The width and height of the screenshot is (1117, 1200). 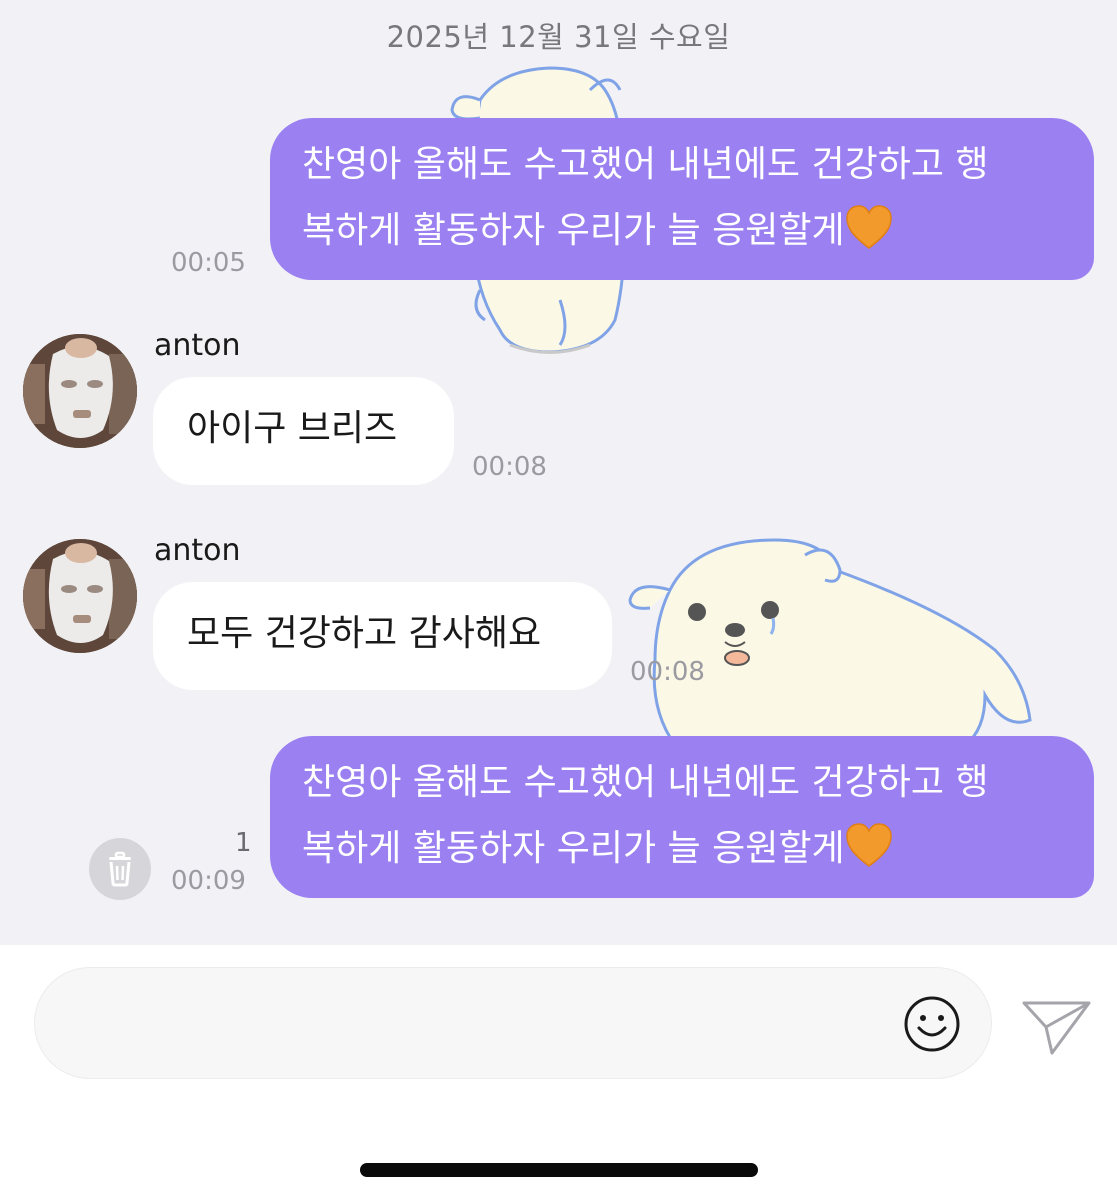 What do you see at coordinates (382, 636) in the screenshot?
I see `incoming-message-bubble: 모두 건강하고 감사해요` at bounding box center [382, 636].